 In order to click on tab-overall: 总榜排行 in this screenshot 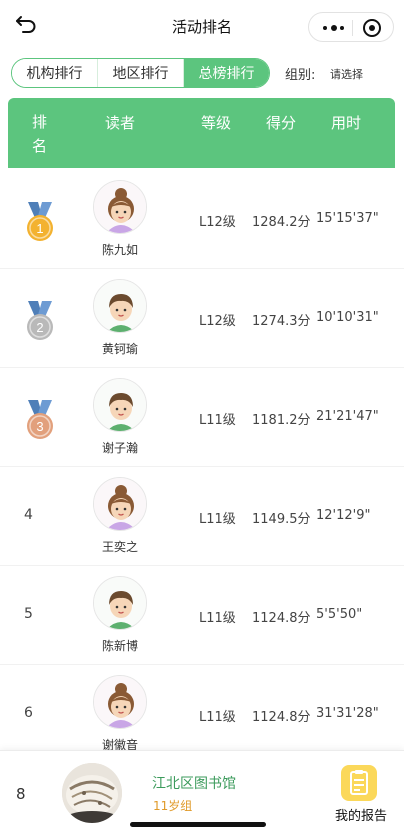, I will do `click(226, 73)`.